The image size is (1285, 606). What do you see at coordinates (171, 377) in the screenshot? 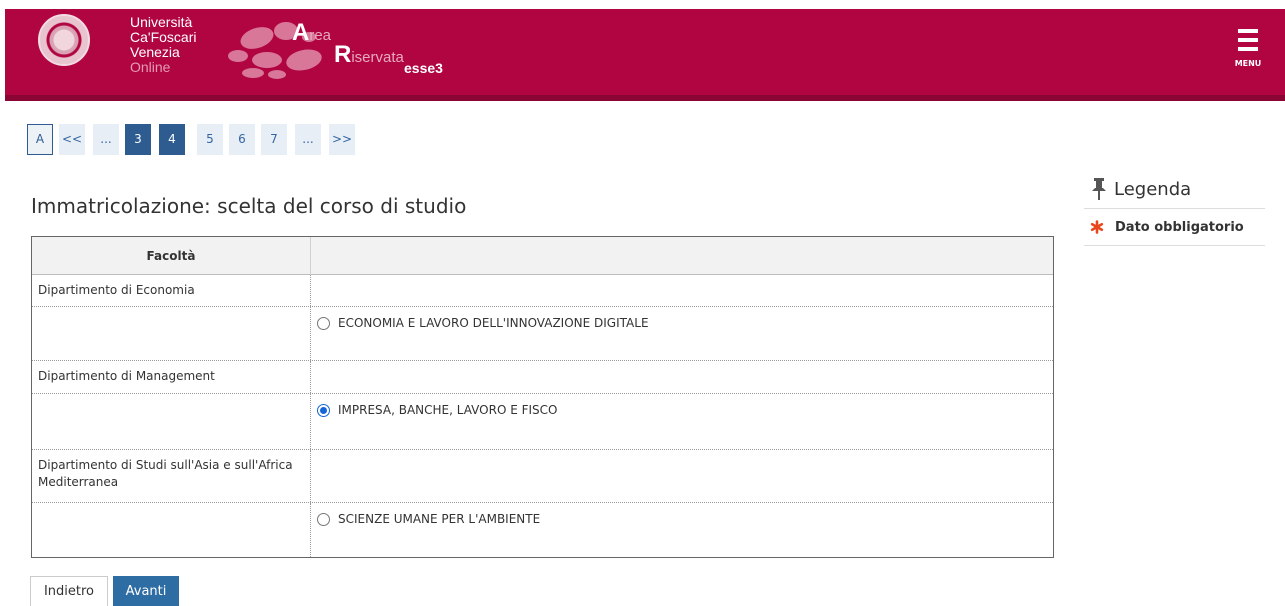
I see `department-cell: Dipartimento di Management` at bounding box center [171, 377].